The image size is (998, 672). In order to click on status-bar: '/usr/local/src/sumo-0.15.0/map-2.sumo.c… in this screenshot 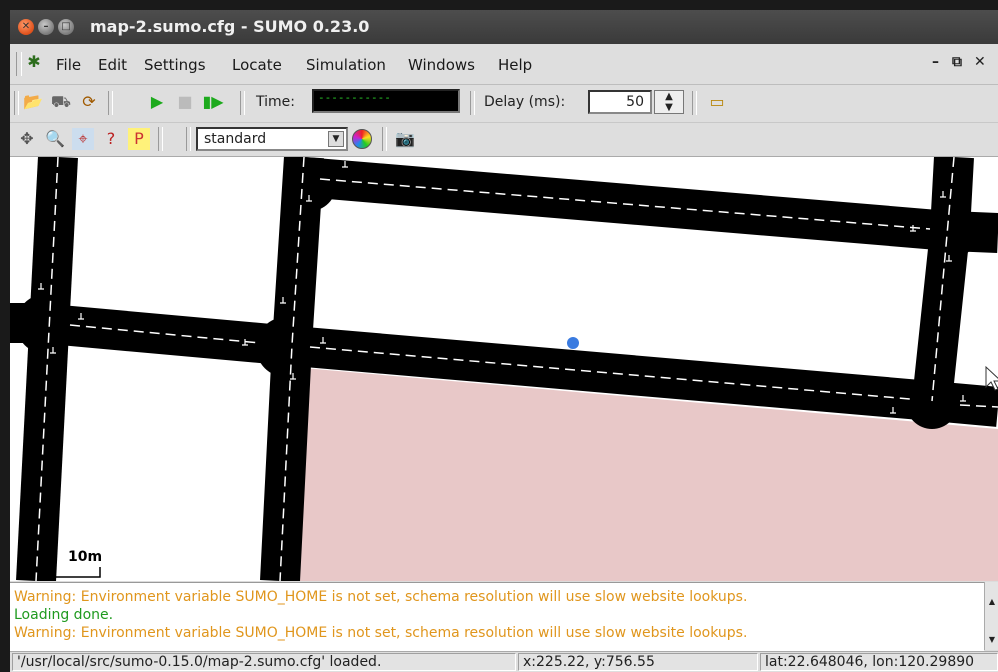, I will do `click(504, 661)`.